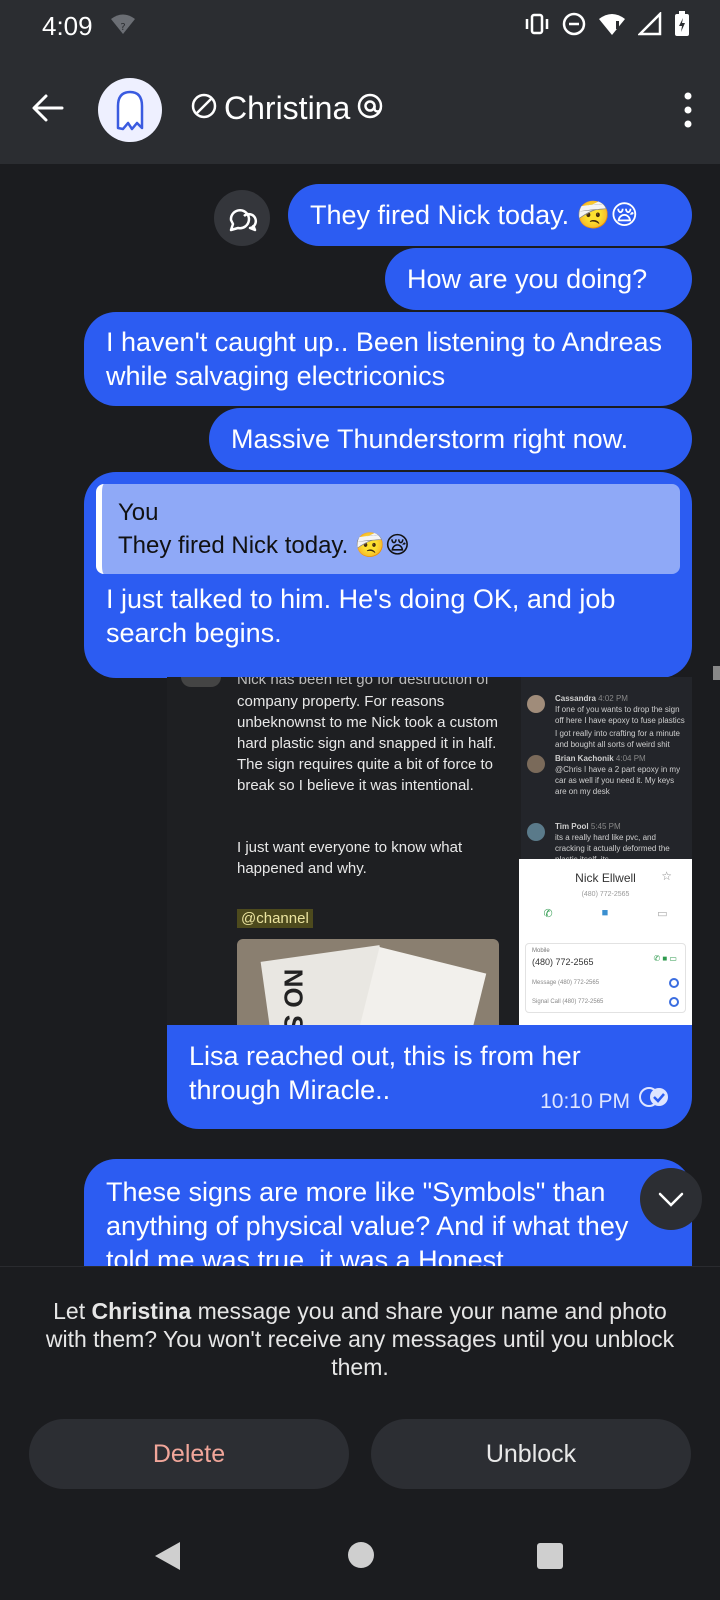 Image resolution: width=720 pixels, height=1600 pixels. What do you see at coordinates (654, 1102) in the screenshot?
I see `read-receipt-icon` at bounding box center [654, 1102].